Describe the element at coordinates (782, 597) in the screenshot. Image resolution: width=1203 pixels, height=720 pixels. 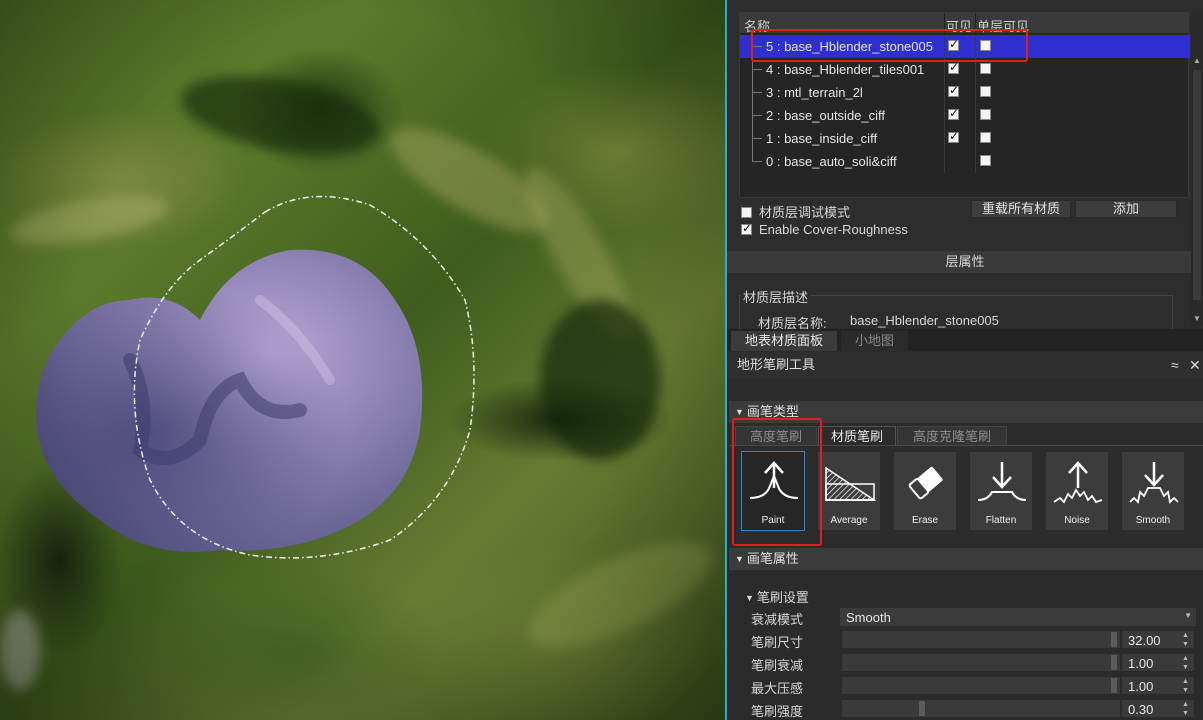
I see `brush-settings-title: 笔刷设置` at that location.